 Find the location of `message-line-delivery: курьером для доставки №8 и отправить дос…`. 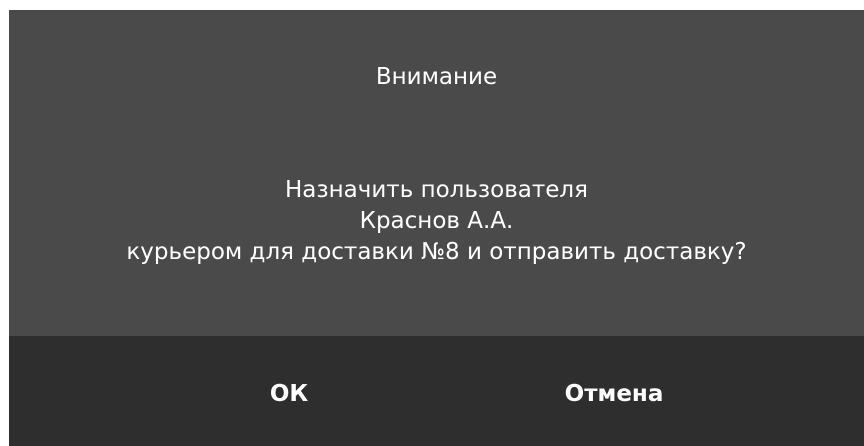

message-line-delivery: курьером для доставки №8 и отправить дос… is located at coordinates (436, 252).